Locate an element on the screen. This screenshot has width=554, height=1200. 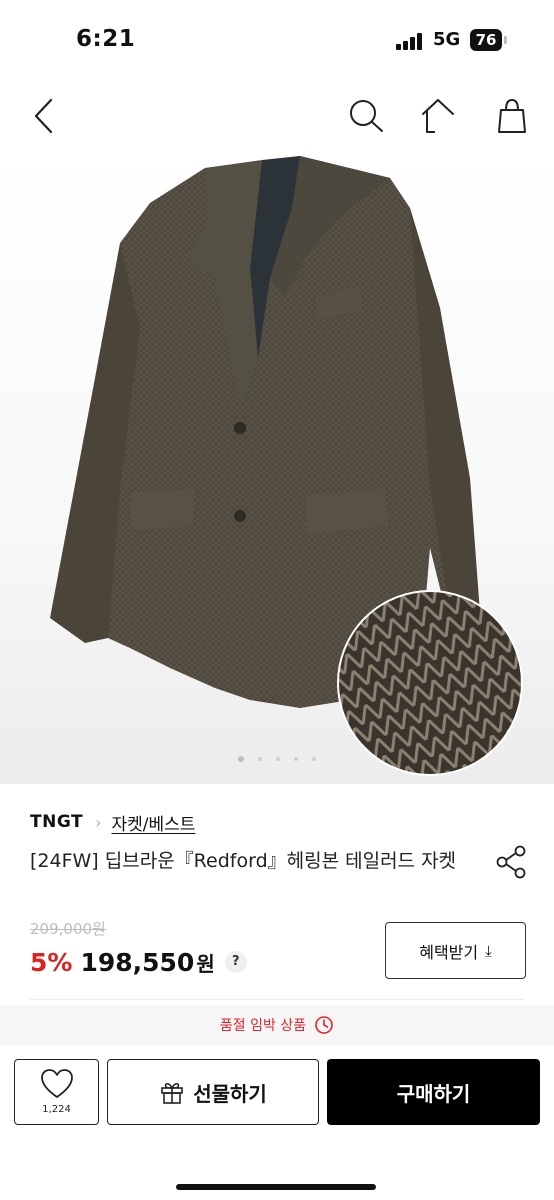
home-indicator is located at coordinates (276, 1187).